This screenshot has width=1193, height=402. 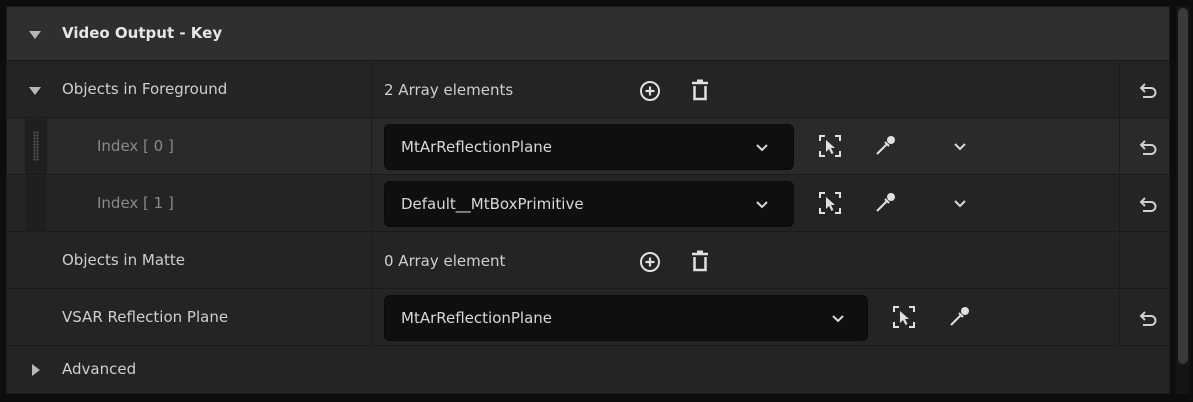 I want to click on drag-handle-icon, so click(x=36, y=146).